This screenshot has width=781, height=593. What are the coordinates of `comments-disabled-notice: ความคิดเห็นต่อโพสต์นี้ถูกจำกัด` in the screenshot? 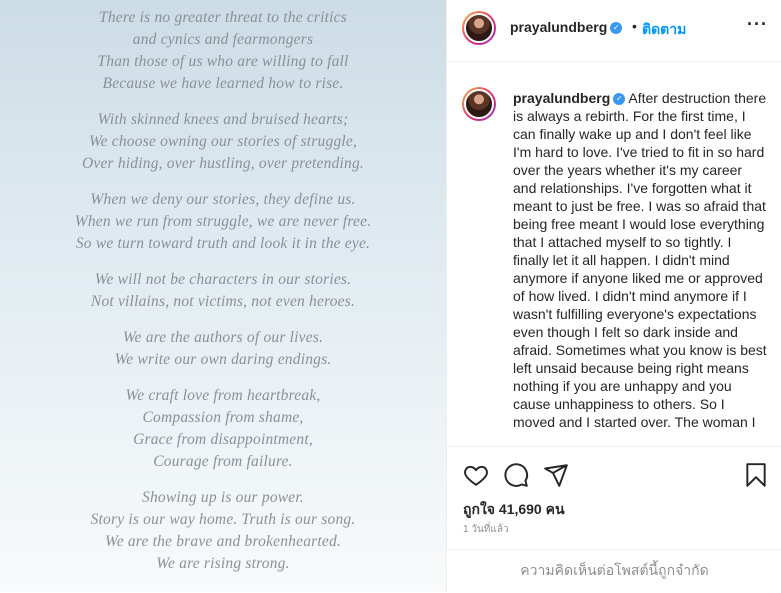 It's located at (614, 571).